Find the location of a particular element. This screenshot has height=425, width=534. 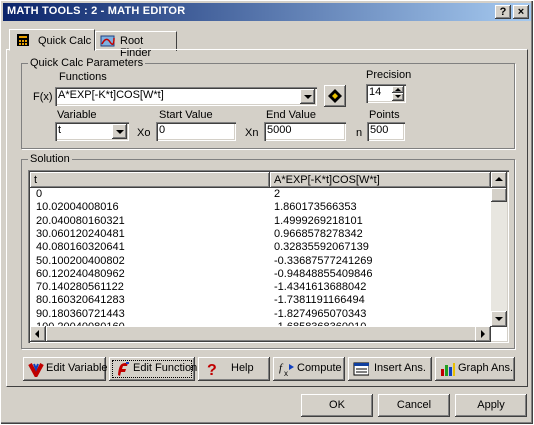

tab-root-finder: Root Finder is located at coordinates (136, 45).